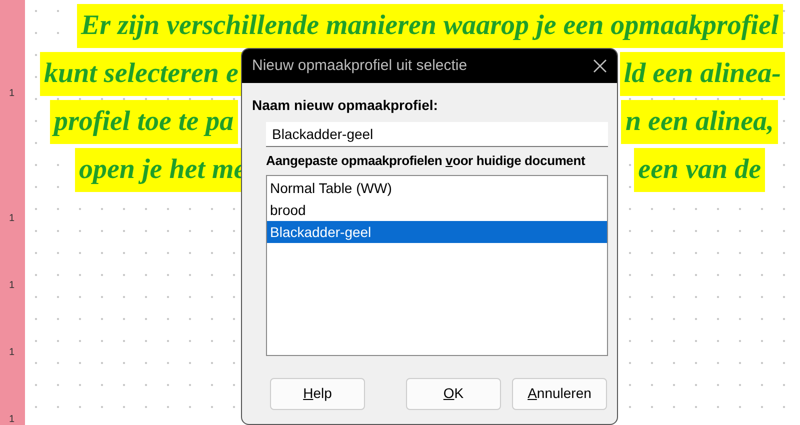 The width and height of the screenshot is (800, 425). I want to click on highlighted-text: kunt selecteren e, so click(141, 74).